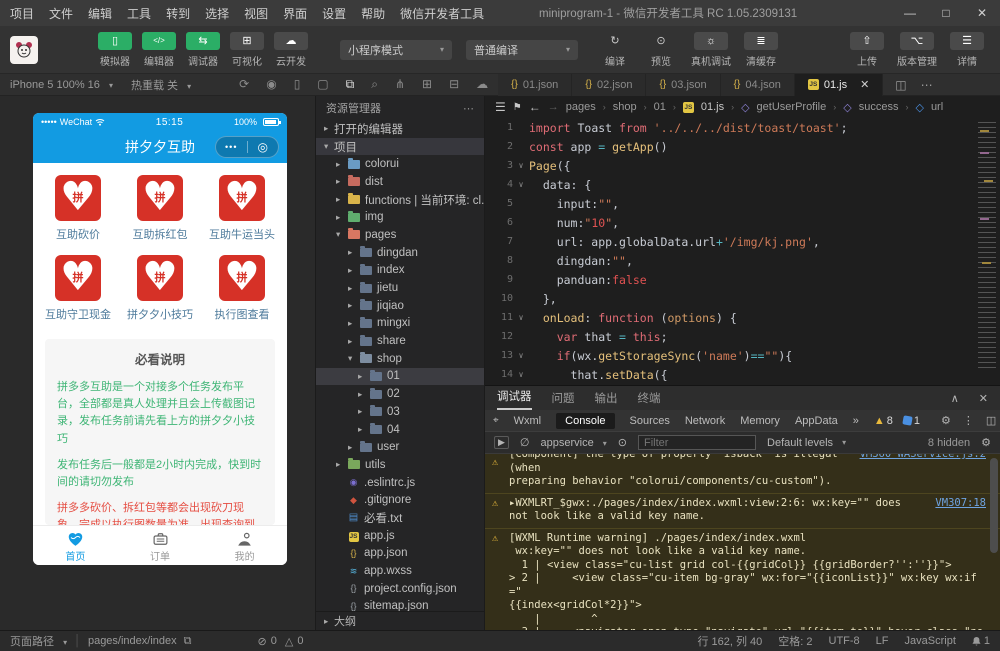 The height and width of the screenshot is (651, 1000). Describe the element at coordinates (400, 341) in the screenshot. I see `tree-item-share: ▸ share` at that location.